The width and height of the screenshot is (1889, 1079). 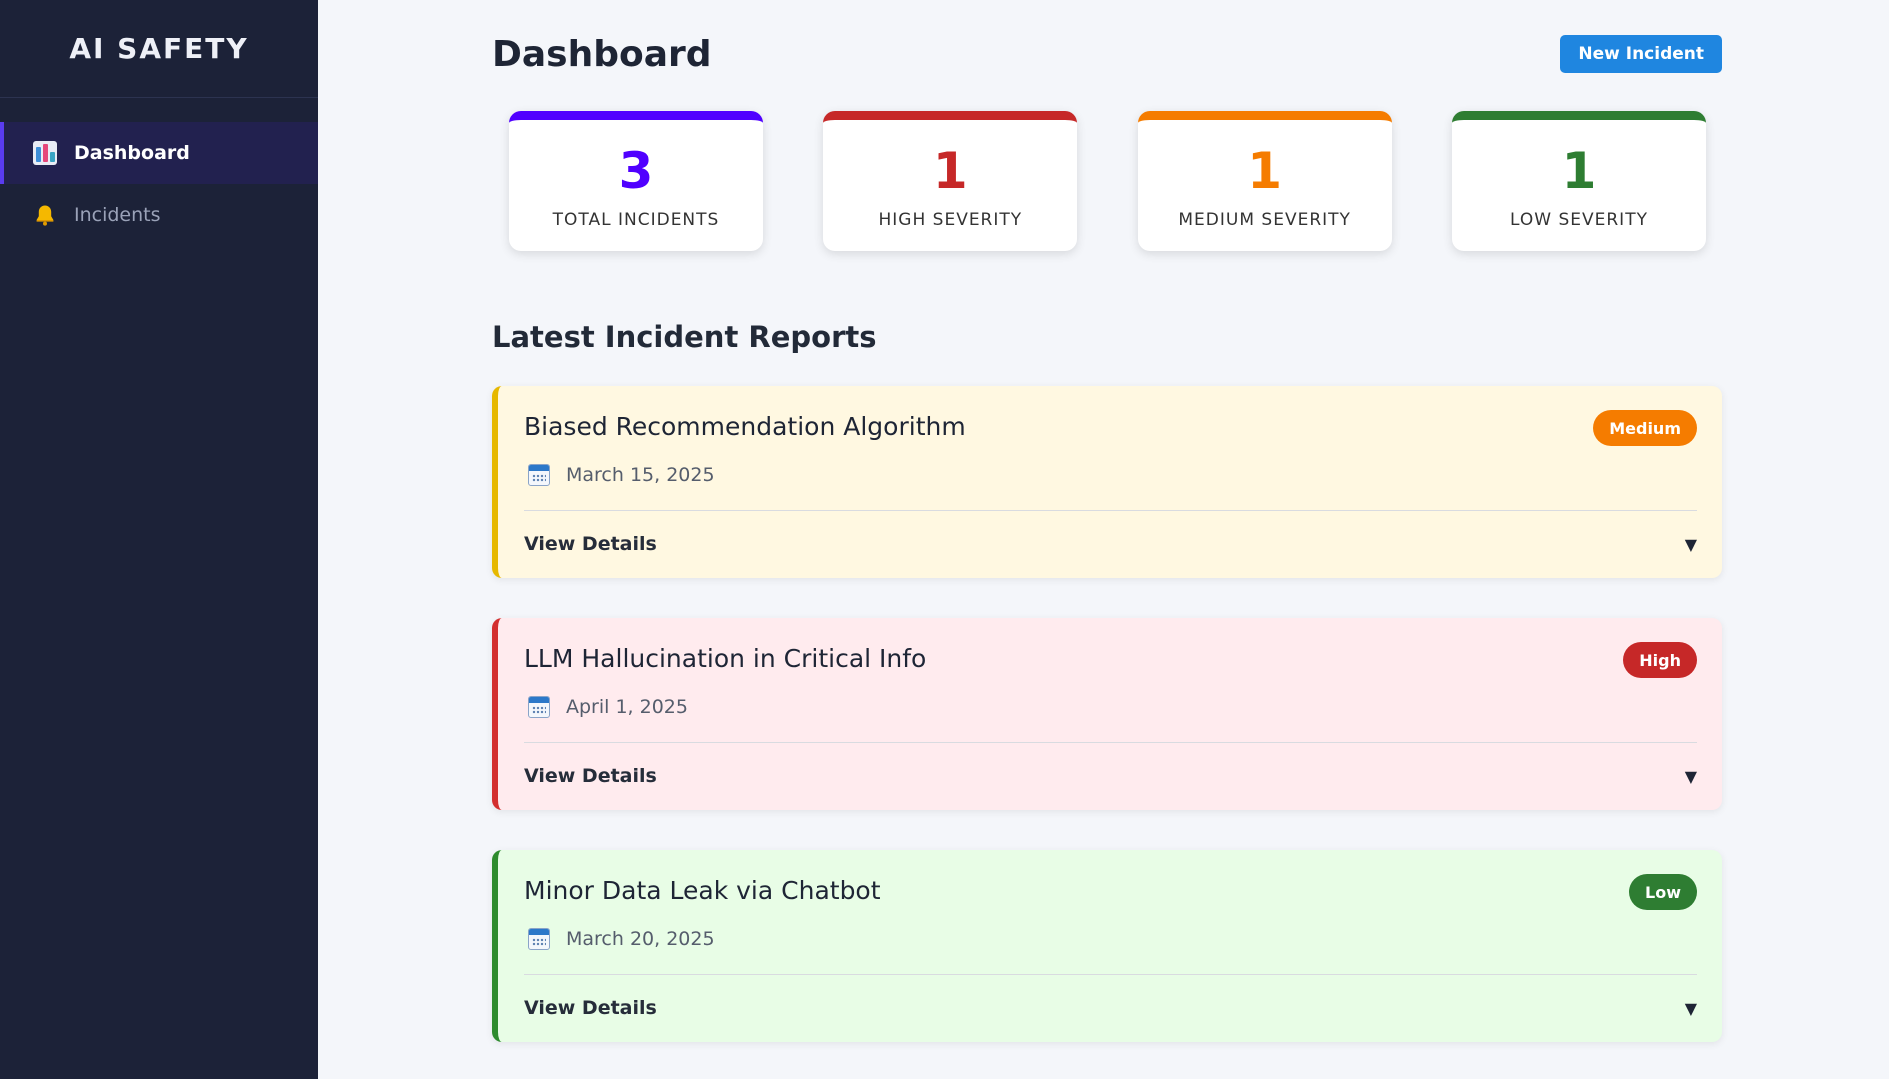 I want to click on sidebar-nav: Dashboard Incidents, so click(x=159, y=172).